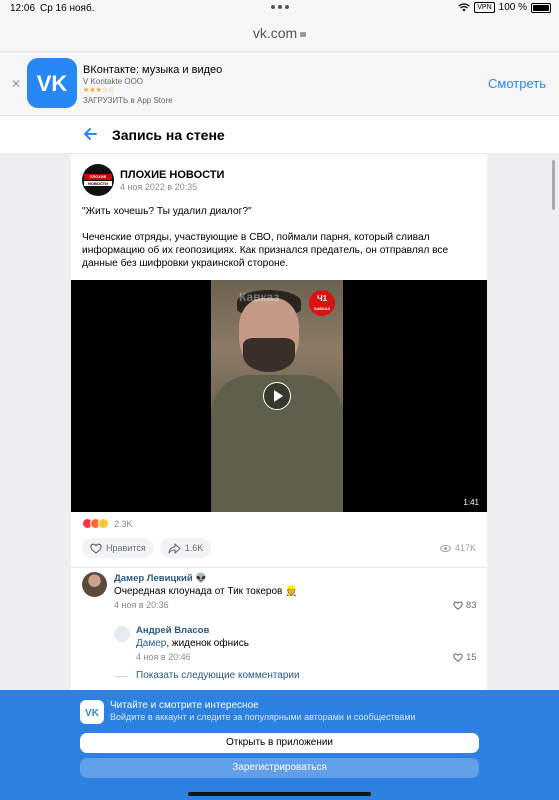  I want to click on comment-date: 4 ноя в 20:36, so click(141, 605).